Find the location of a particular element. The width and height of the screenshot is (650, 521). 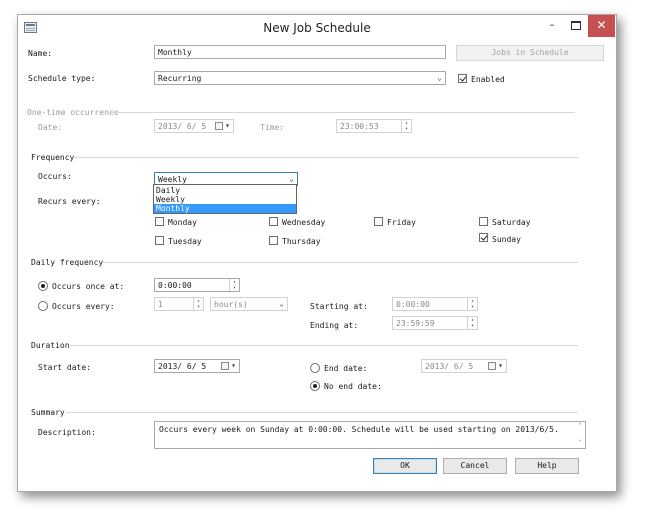

one-time-date-input: 2013/ 6/ 5 ▾ is located at coordinates (194, 126).